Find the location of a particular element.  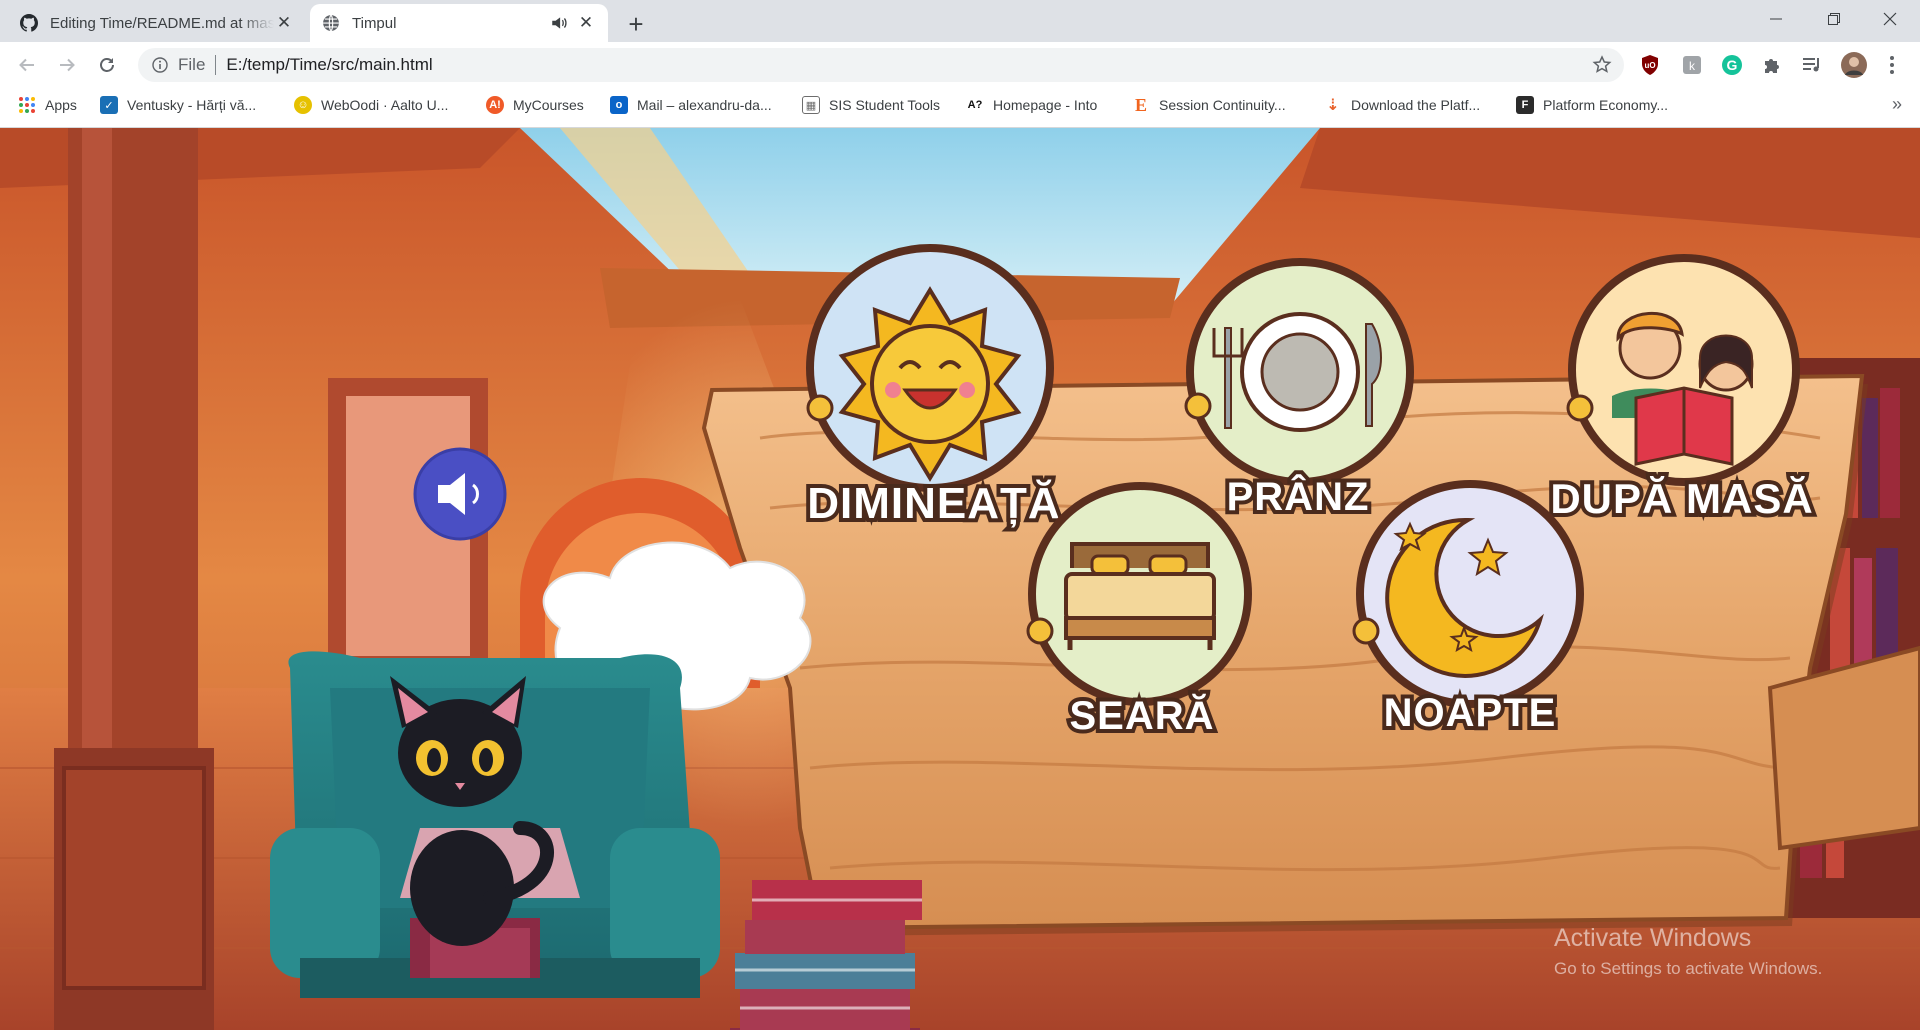

speaker-icon is located at coordinates (559, 23).